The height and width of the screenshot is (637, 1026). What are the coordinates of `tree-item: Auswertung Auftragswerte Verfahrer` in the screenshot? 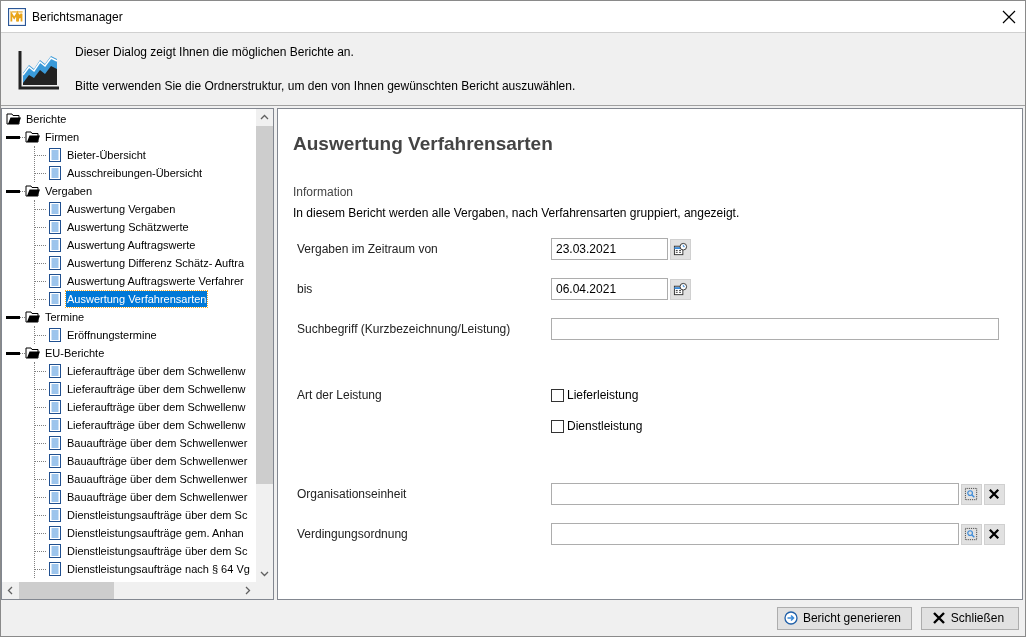 It's located at (155, 281).